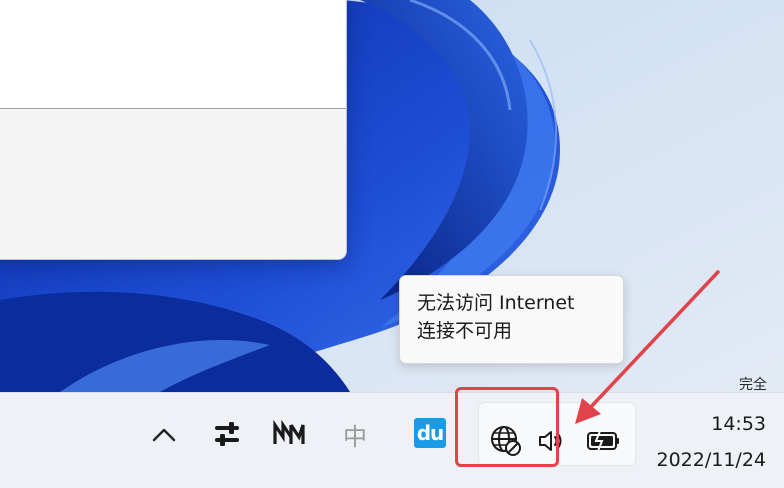  I want to click on clock-time: 14:53, so click(738, 424).